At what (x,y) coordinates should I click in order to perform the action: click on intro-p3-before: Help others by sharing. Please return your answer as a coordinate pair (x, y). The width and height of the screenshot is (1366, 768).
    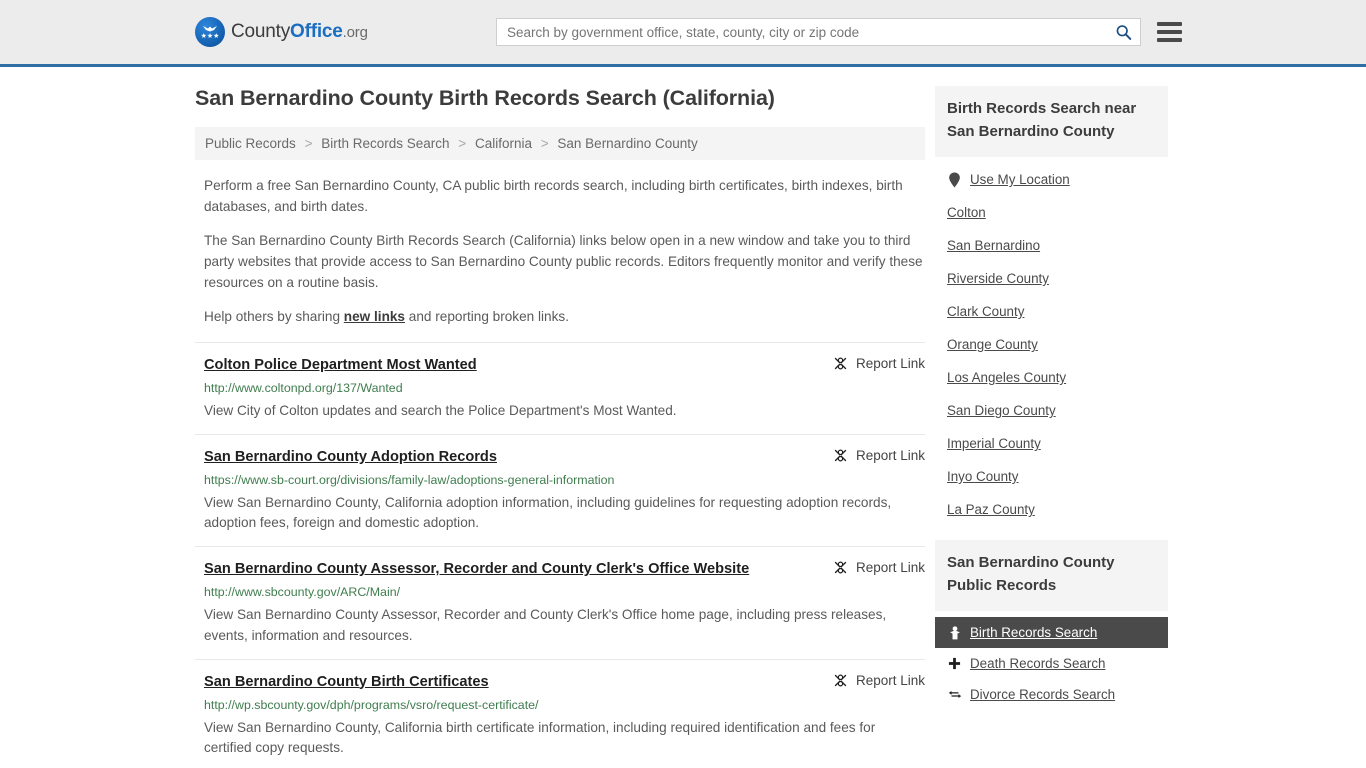
    Looking at the image, I should click on (274, 317).